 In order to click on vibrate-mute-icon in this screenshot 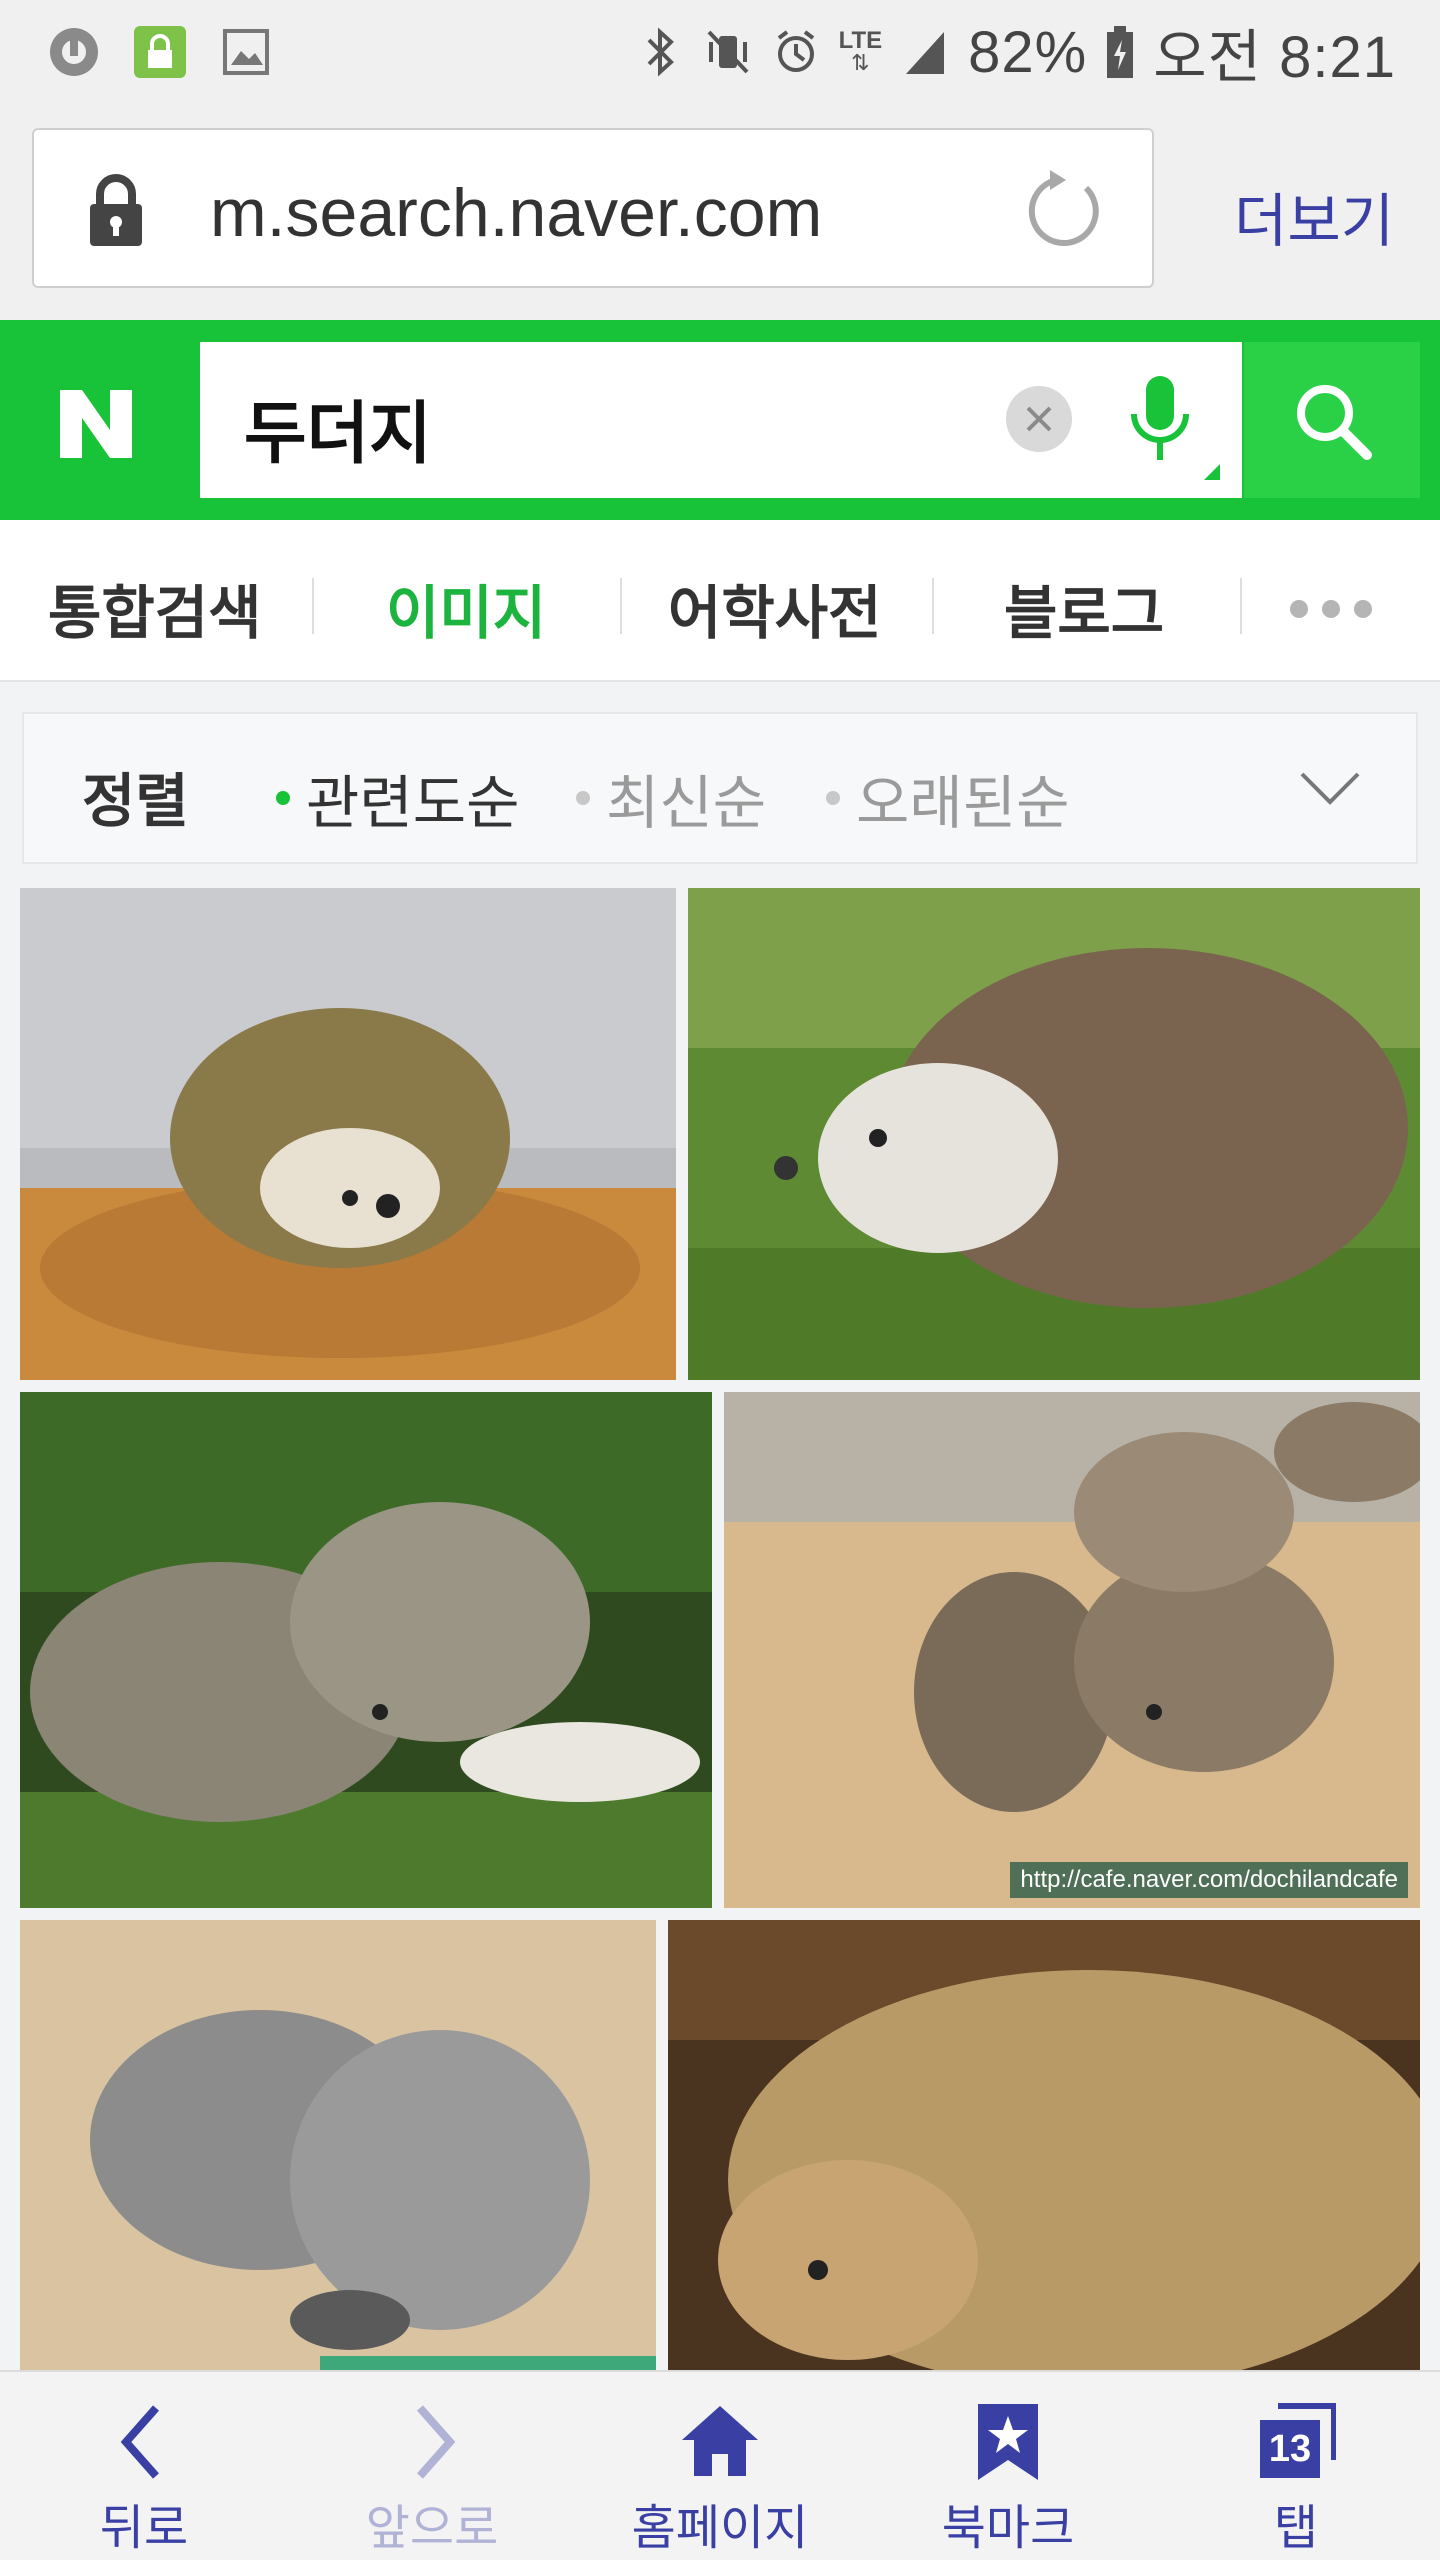, I will do `click(728, 52)`.